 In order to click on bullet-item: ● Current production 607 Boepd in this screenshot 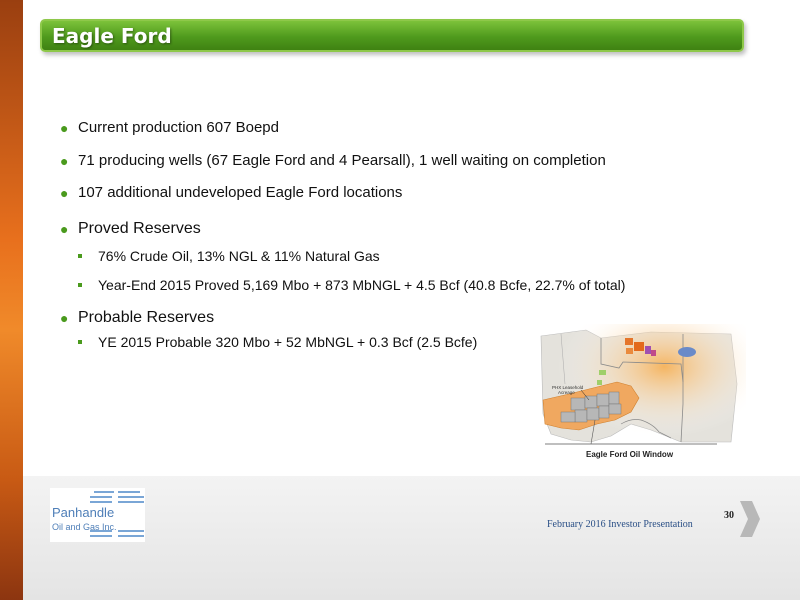, I will do `click(398, 134)`.